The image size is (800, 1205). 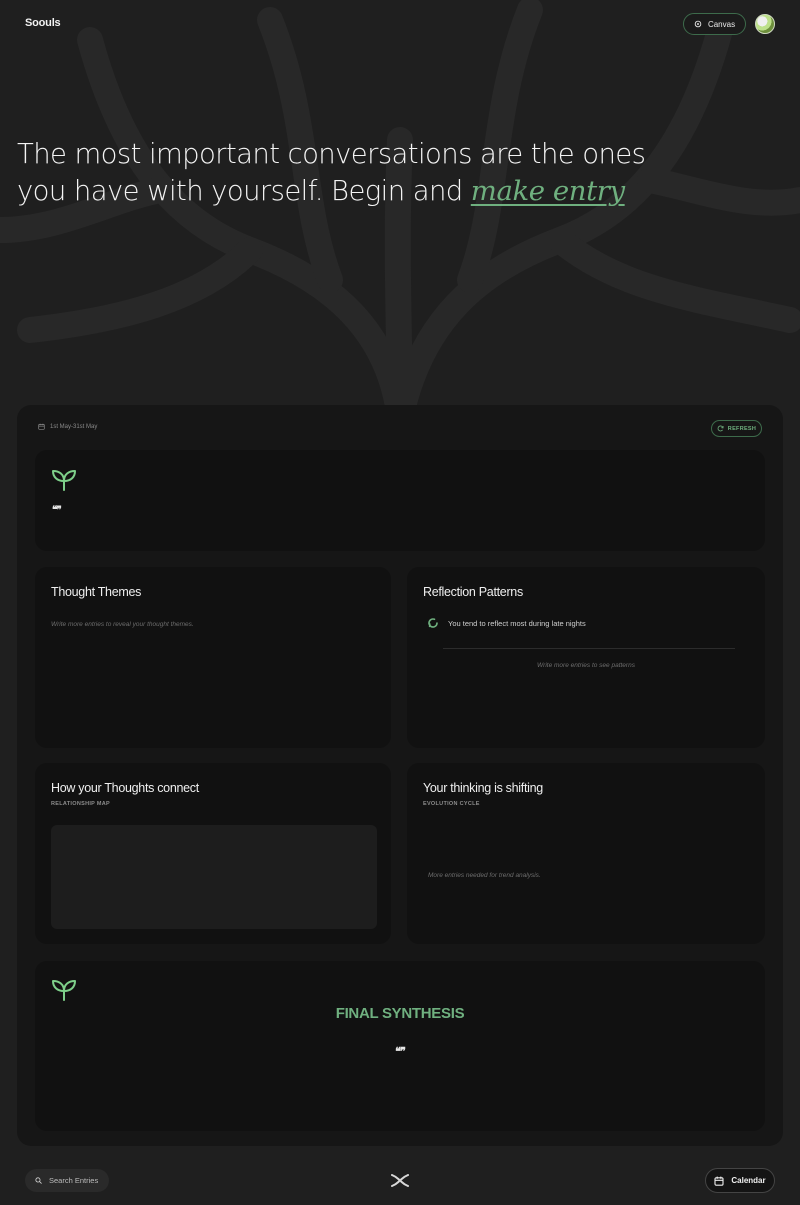 I want to click on brand-logo: Soouls, so click(x=43, y=23).